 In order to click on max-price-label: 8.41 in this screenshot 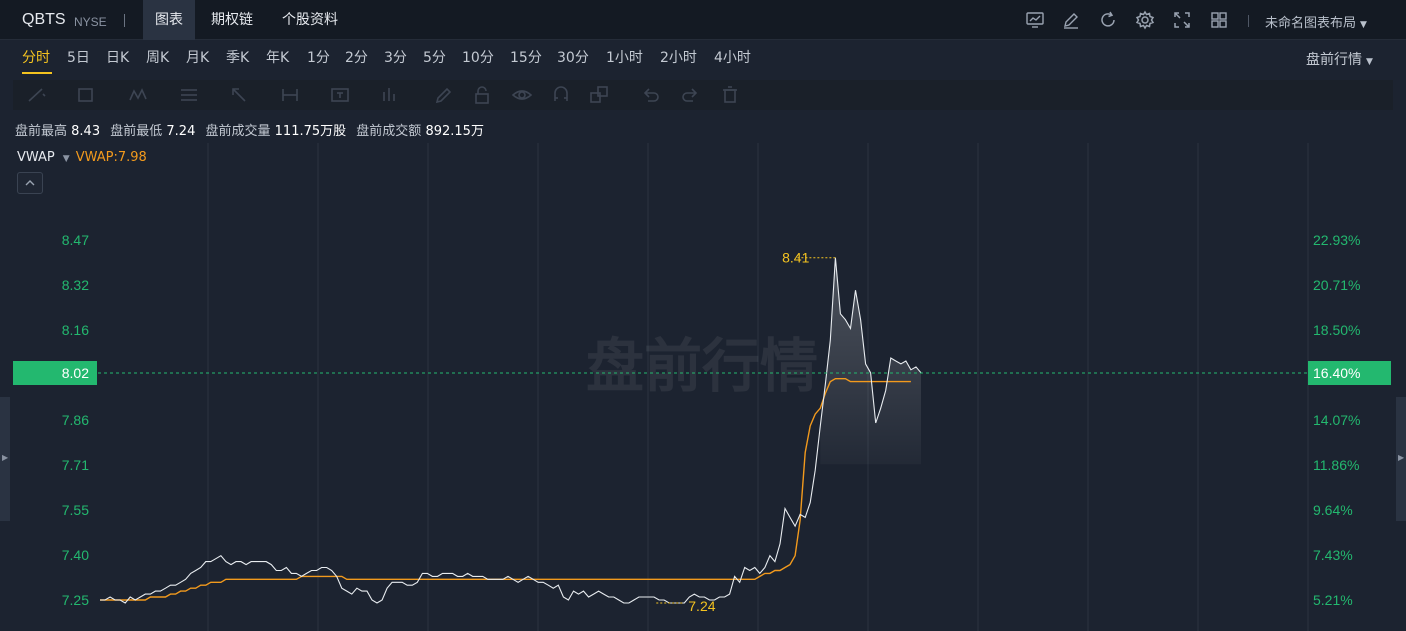, I will do `click(795, 258)`.